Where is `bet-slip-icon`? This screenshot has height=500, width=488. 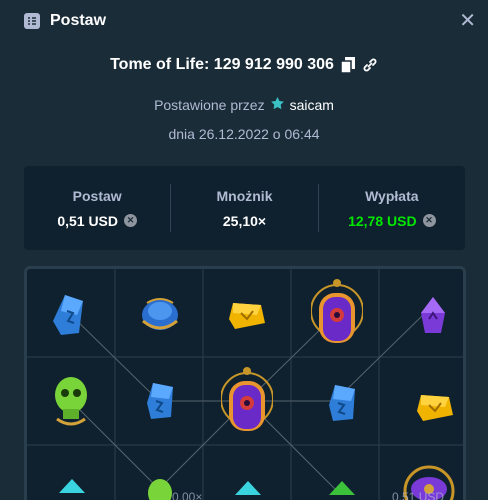 bet-slip-icon is located at coordinates (32, 21).